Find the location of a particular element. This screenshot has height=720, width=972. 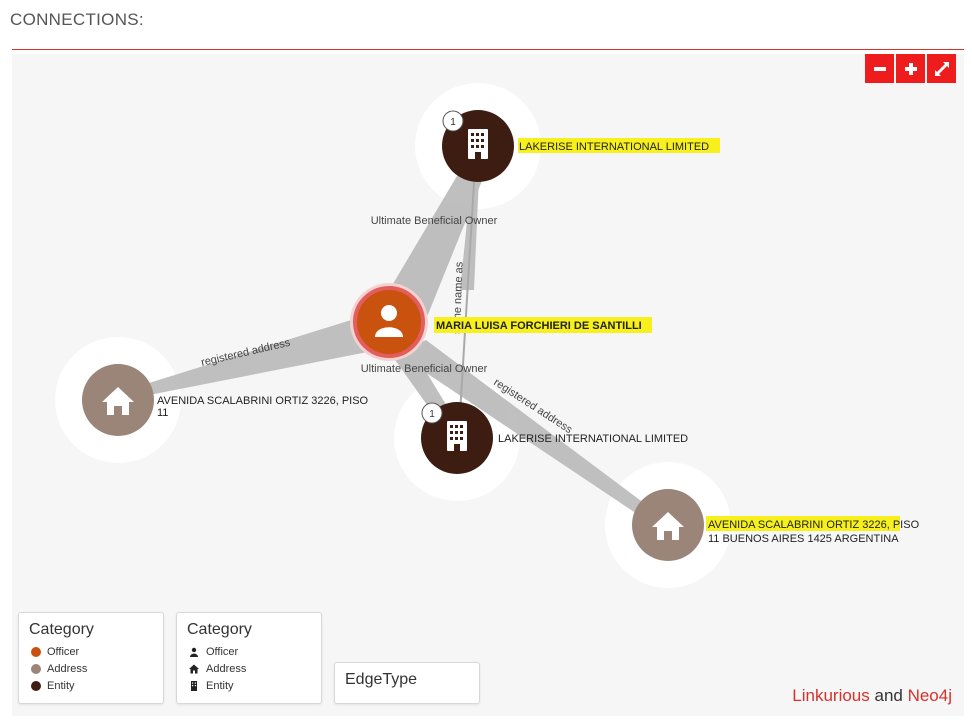

fullscreen-button is located at coordinates (941, 68).